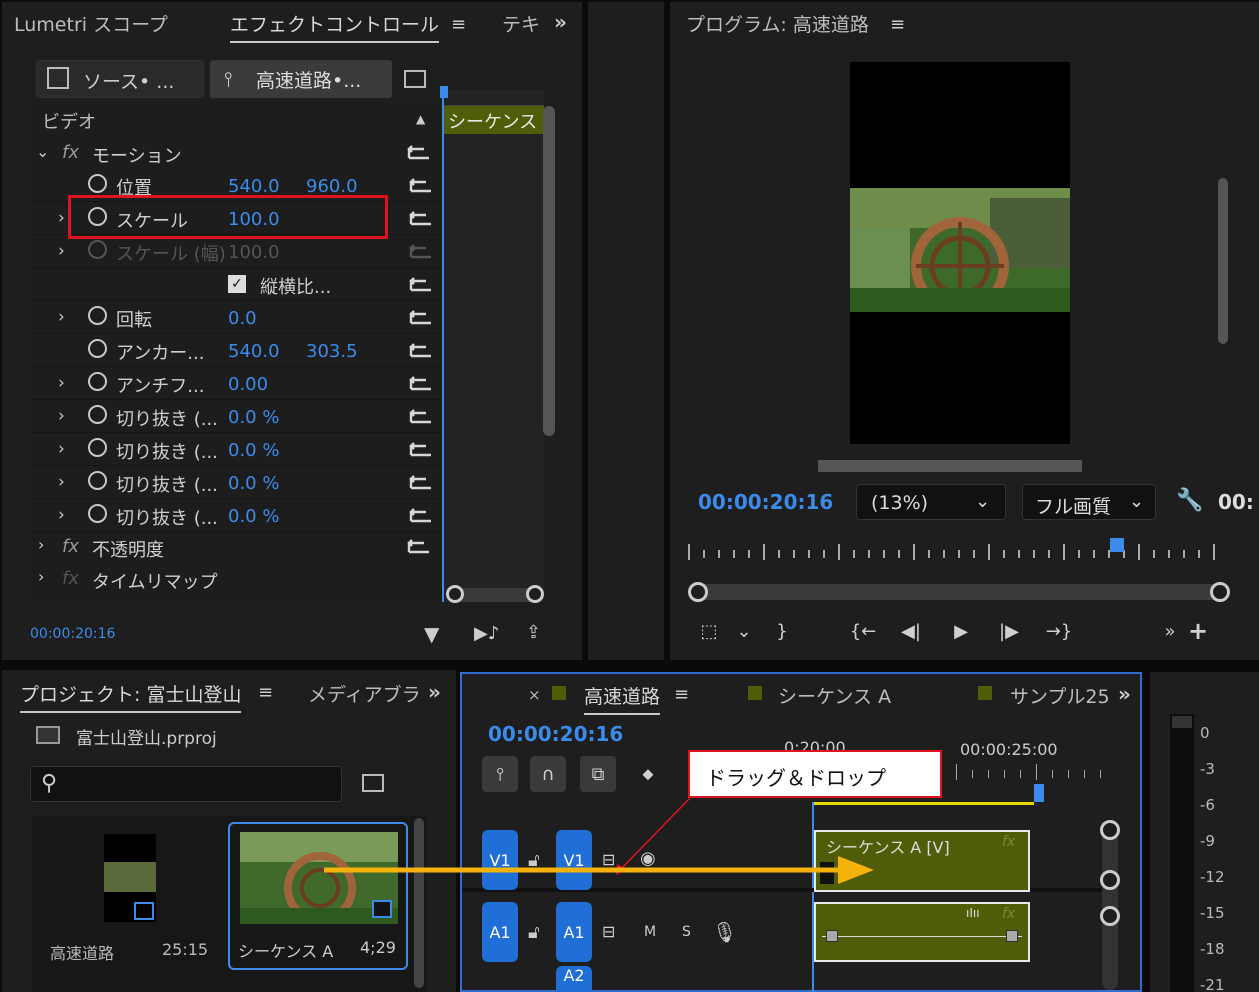 This screenshot has width=1259, height=992. Describe the element at coordinates (1059, 695) in the screenshot. I see `tab-sample: サンプル25` at that location.